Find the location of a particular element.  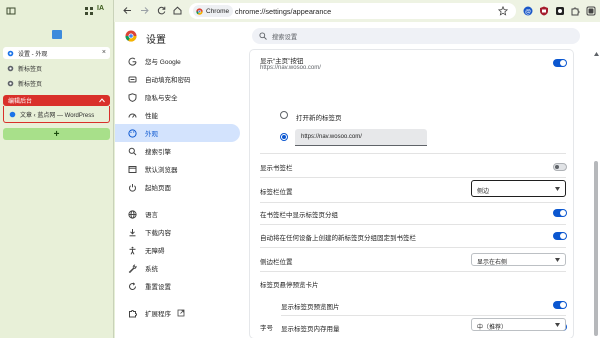

nav-item-label: 起始页面 is located at coordinates (158, 188).